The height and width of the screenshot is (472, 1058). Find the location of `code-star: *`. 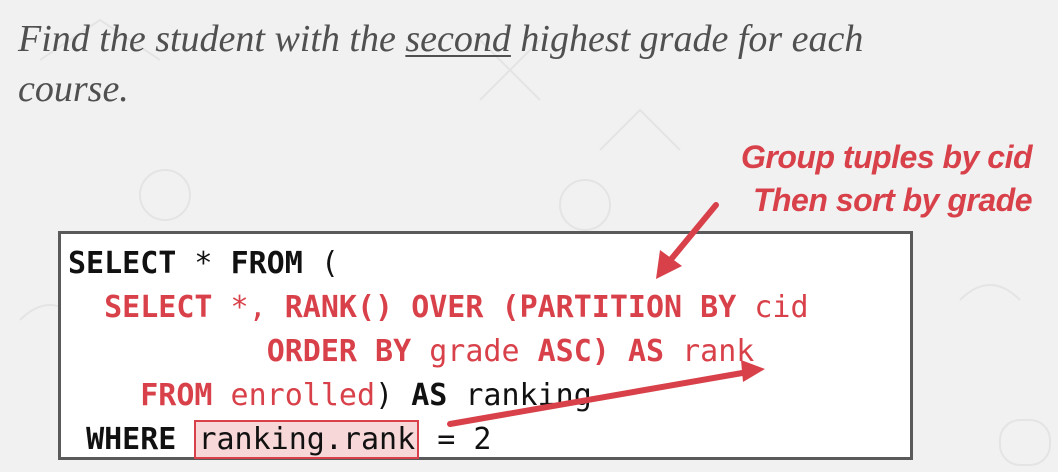

code-star: * is located at coordinates (203, 263).